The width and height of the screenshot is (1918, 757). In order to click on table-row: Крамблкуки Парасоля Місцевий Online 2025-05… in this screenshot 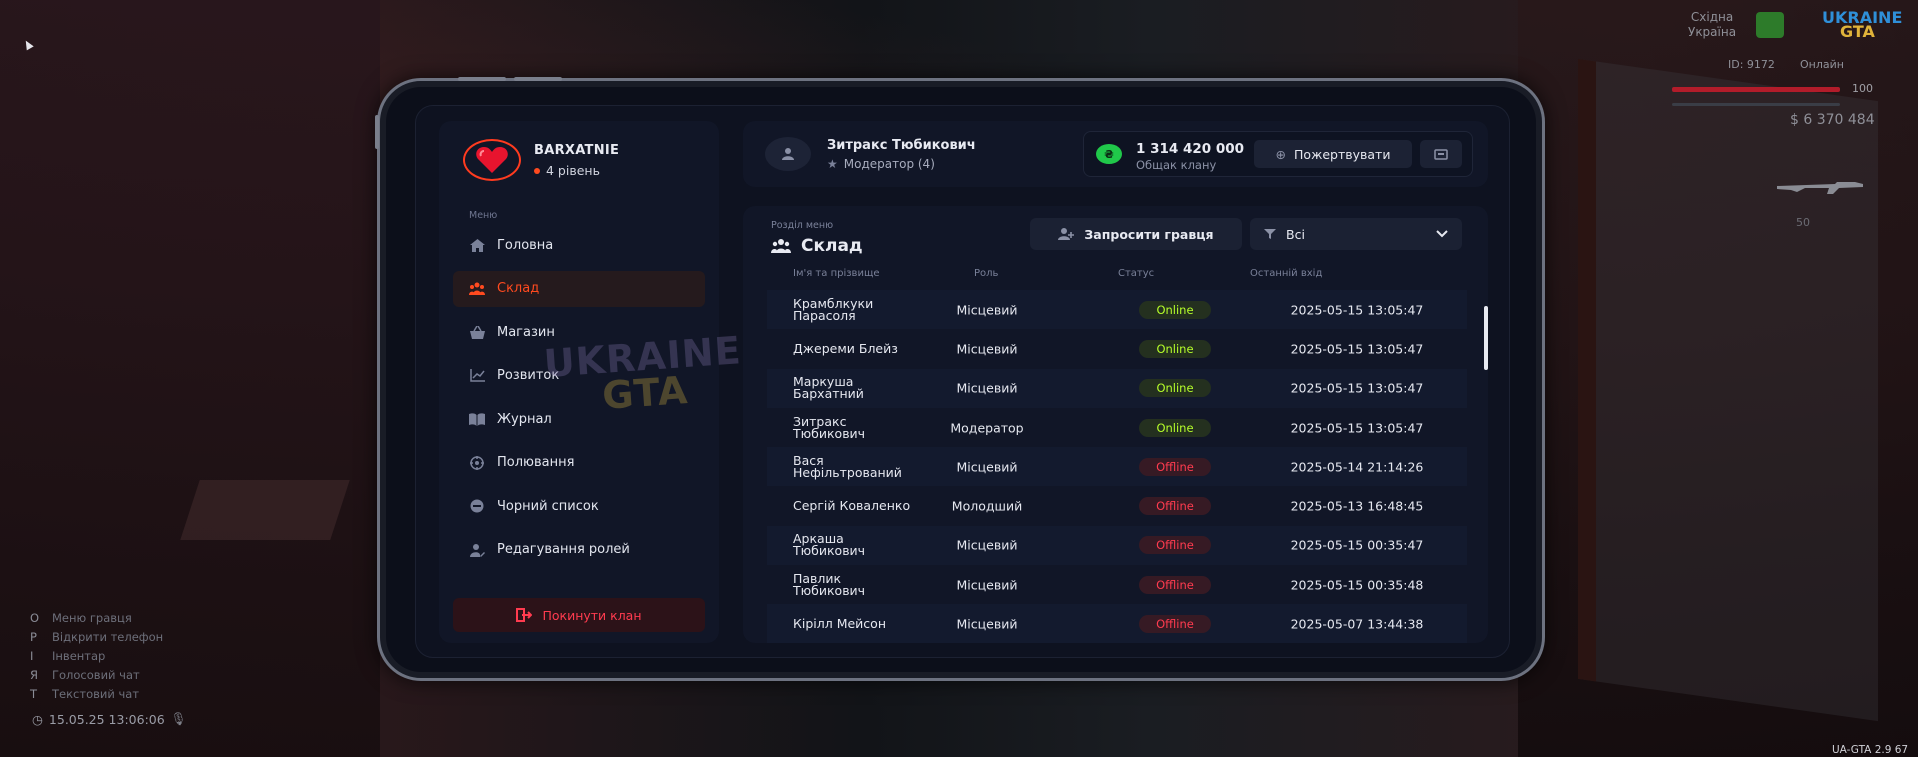, I will do `click(1117, 310)`.